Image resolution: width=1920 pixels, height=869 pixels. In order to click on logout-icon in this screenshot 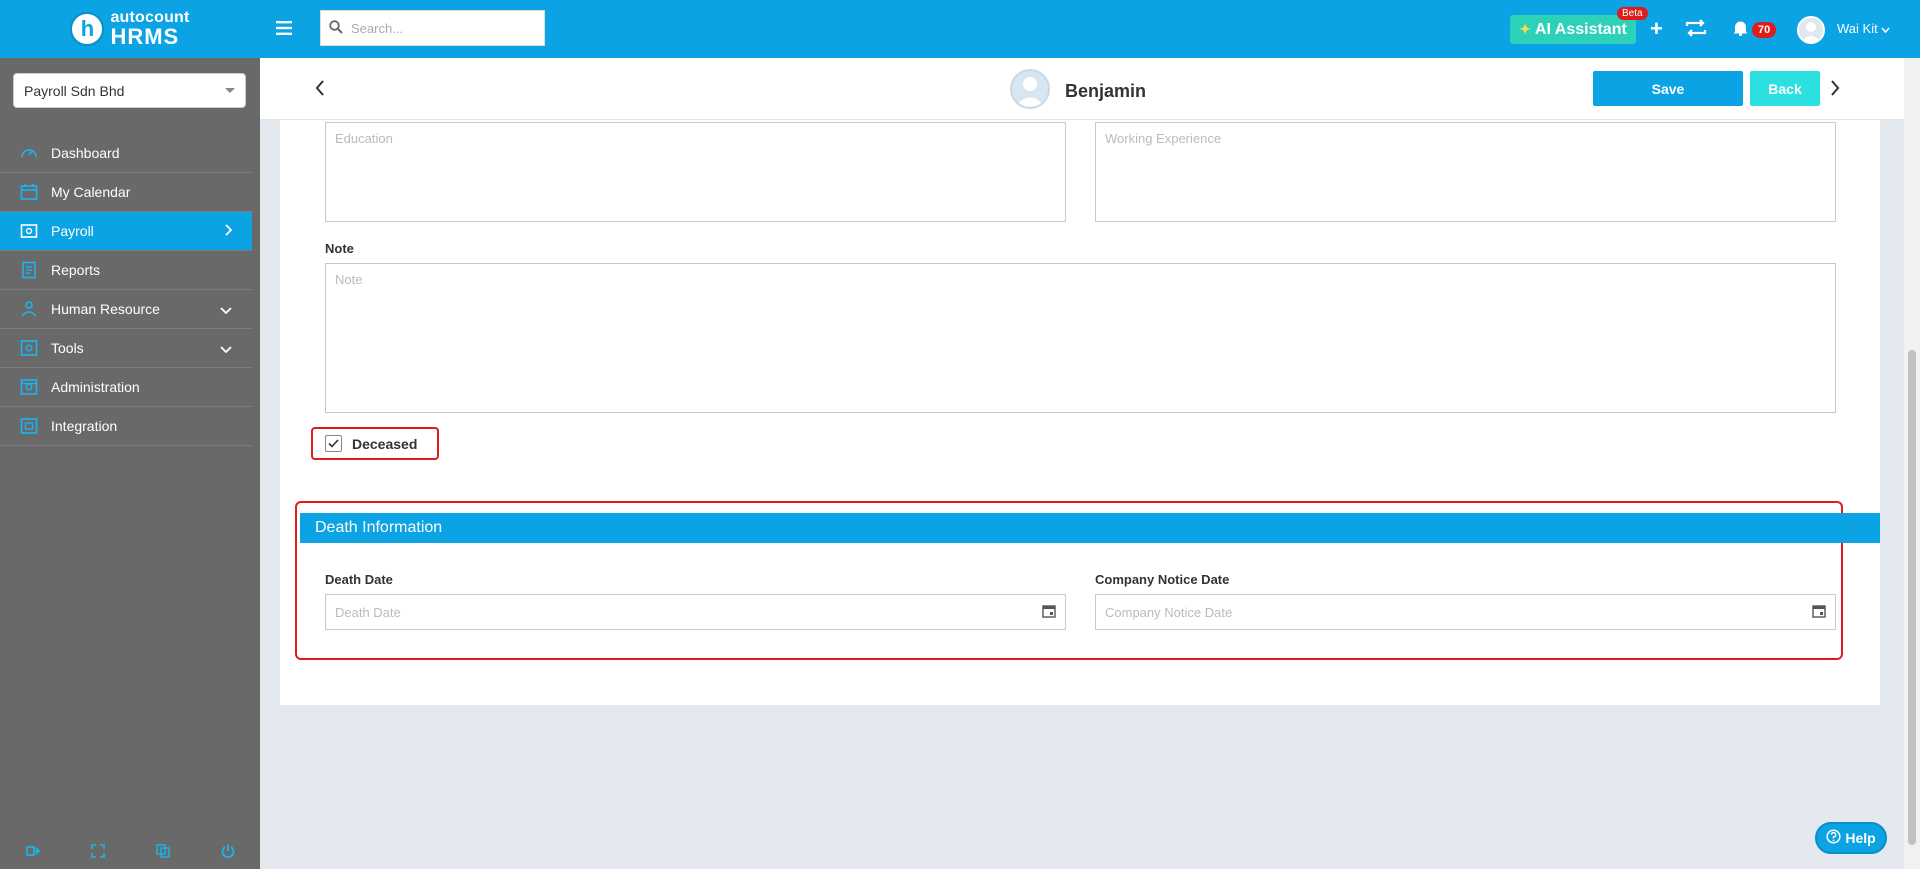, I will do `click(33, 852)`.